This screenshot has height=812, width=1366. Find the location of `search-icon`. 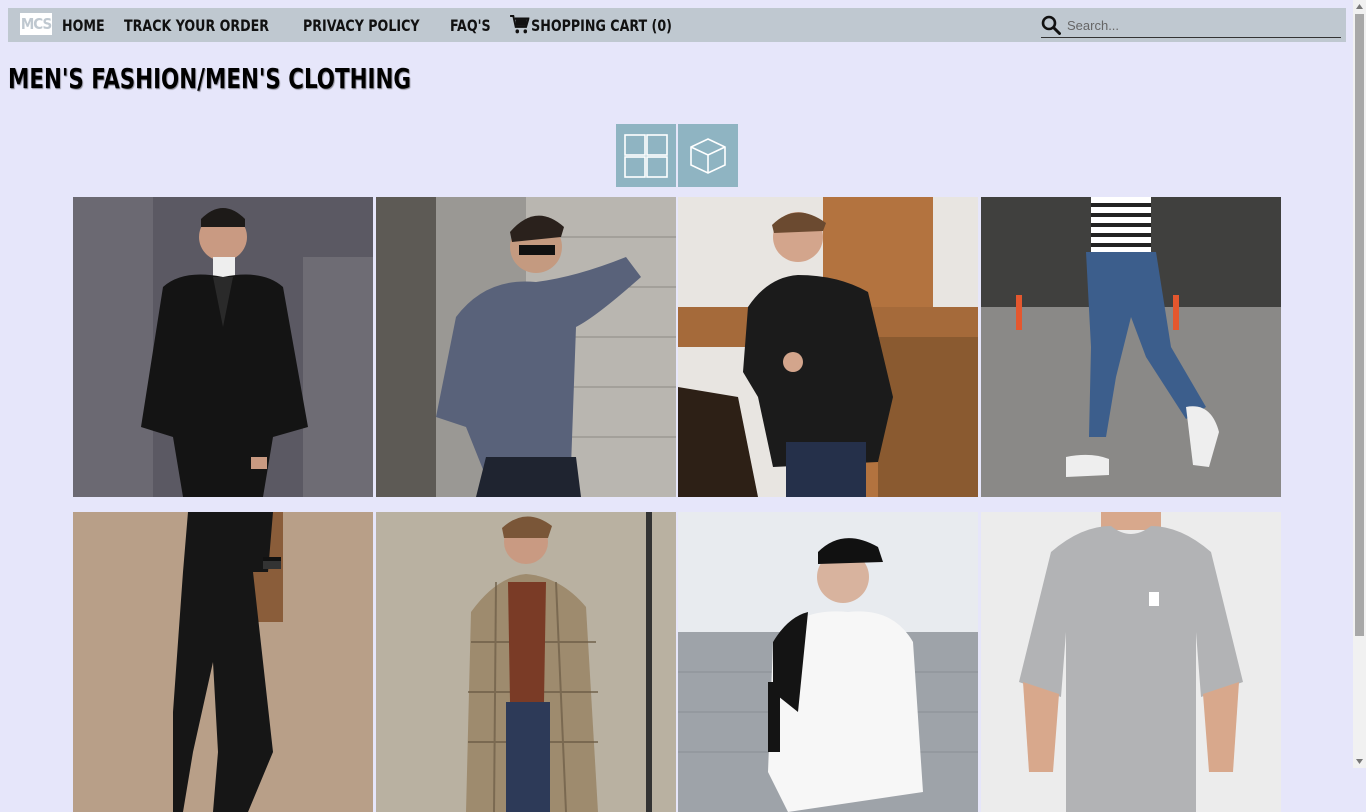

search-icon is located at coordinates (1051, 25).